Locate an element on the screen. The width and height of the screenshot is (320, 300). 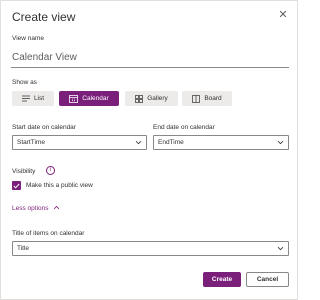
show-as-gallery-label: Gallery is located at coordinates (157, 98).